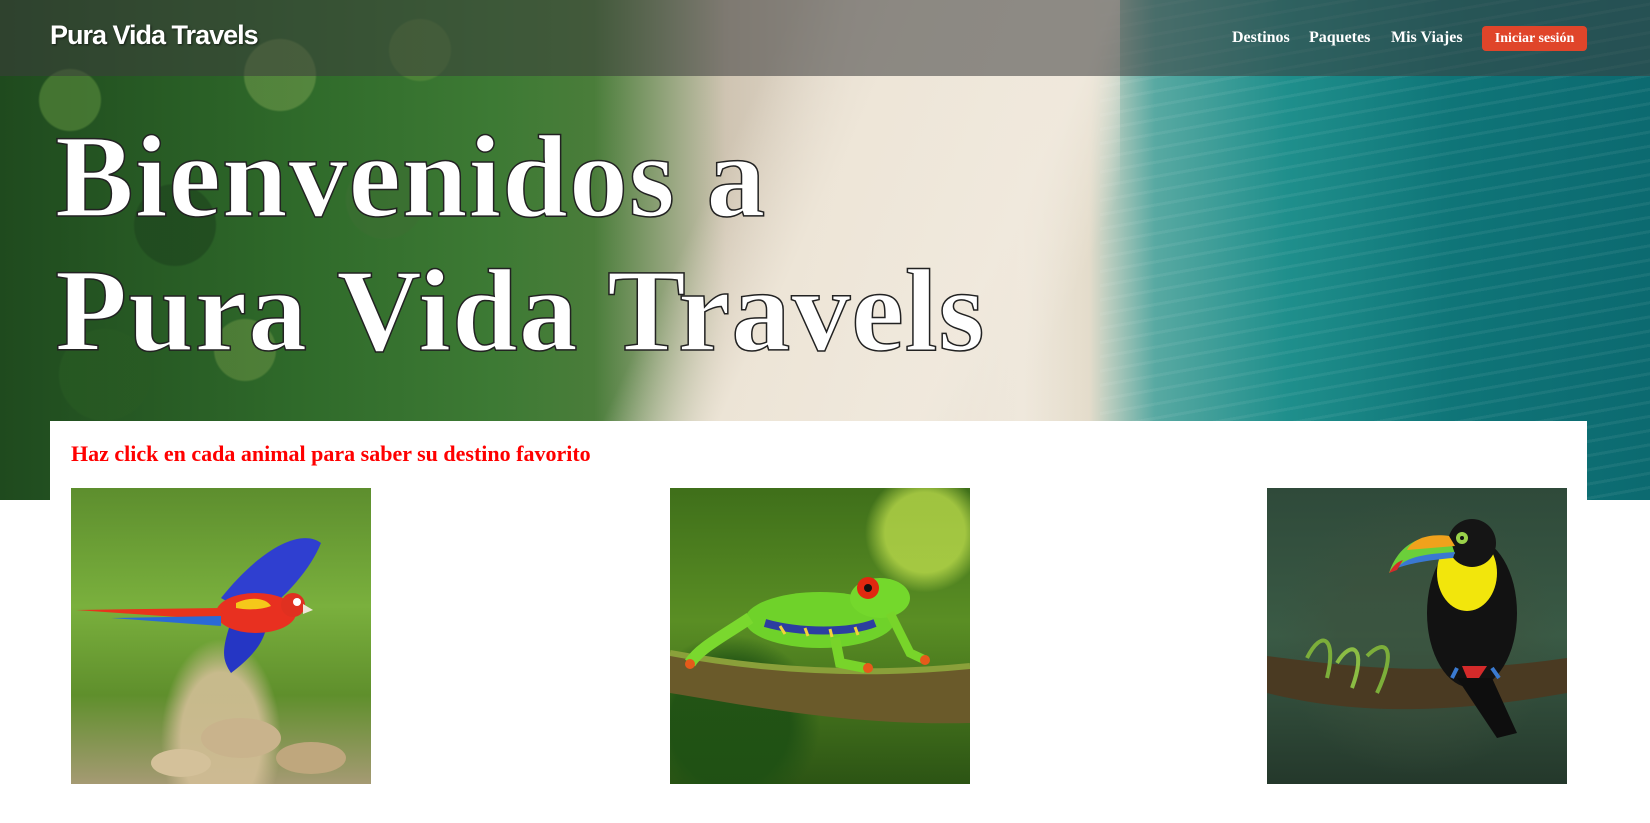  What do you see at coordinates (211, 657) in the screenshot?
I see `macaw-illustration` at bounding box center [211, 657].